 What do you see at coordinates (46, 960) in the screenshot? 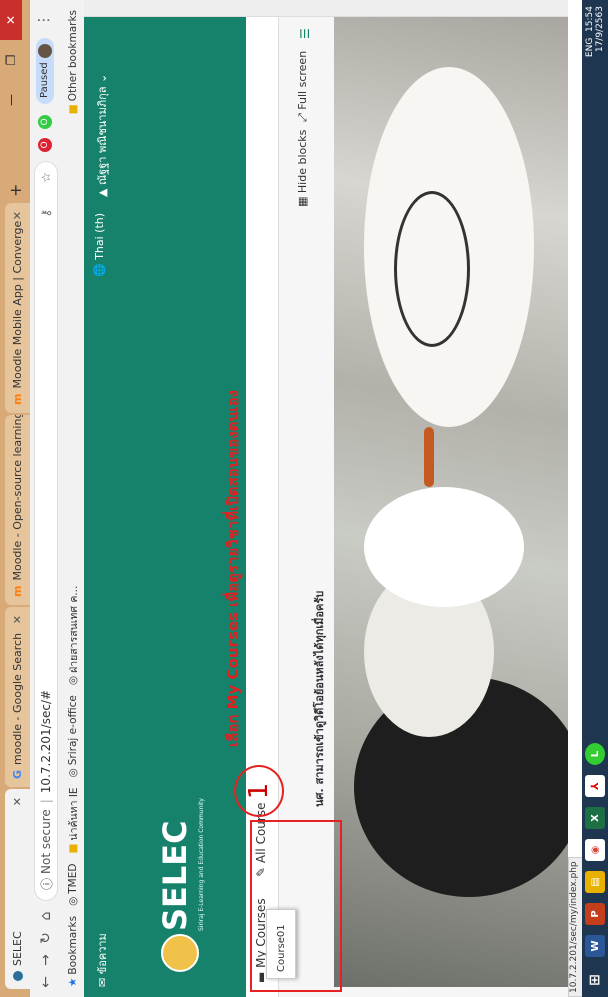
I see `forward-icon: →` at bounding box center [46, 960].